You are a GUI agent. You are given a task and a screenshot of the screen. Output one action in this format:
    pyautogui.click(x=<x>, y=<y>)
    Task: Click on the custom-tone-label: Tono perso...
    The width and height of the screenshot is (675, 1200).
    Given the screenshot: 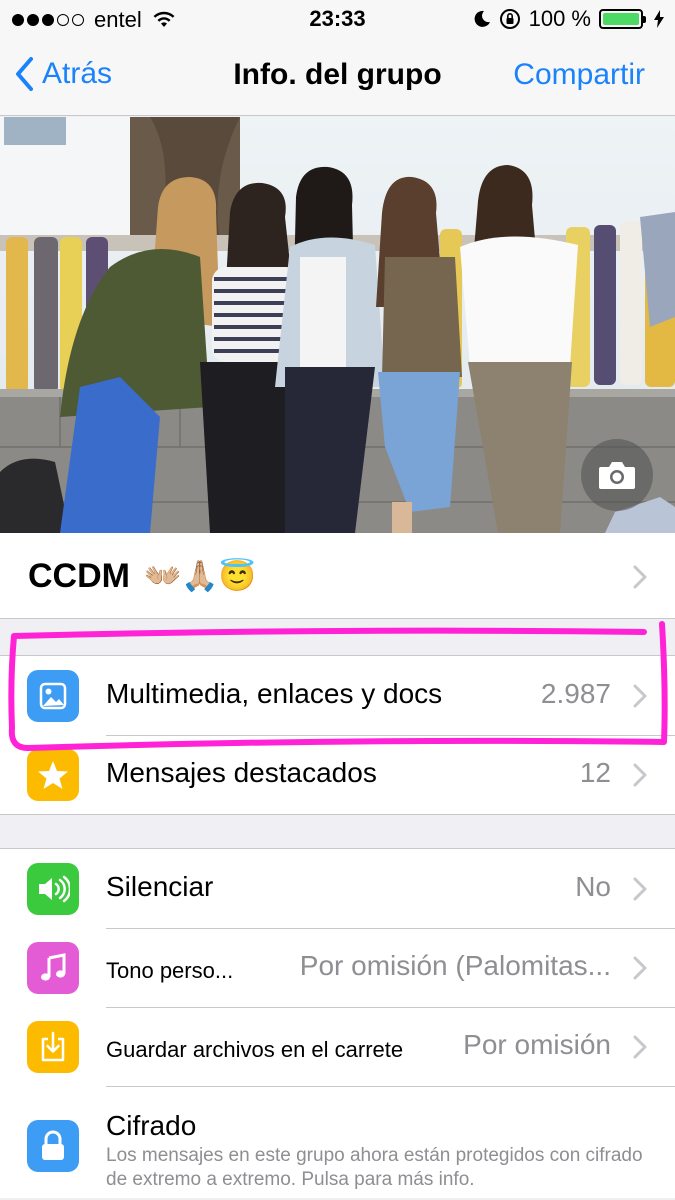 What is the action you would take?
    pyautogui.click(x=170, y=970)
    